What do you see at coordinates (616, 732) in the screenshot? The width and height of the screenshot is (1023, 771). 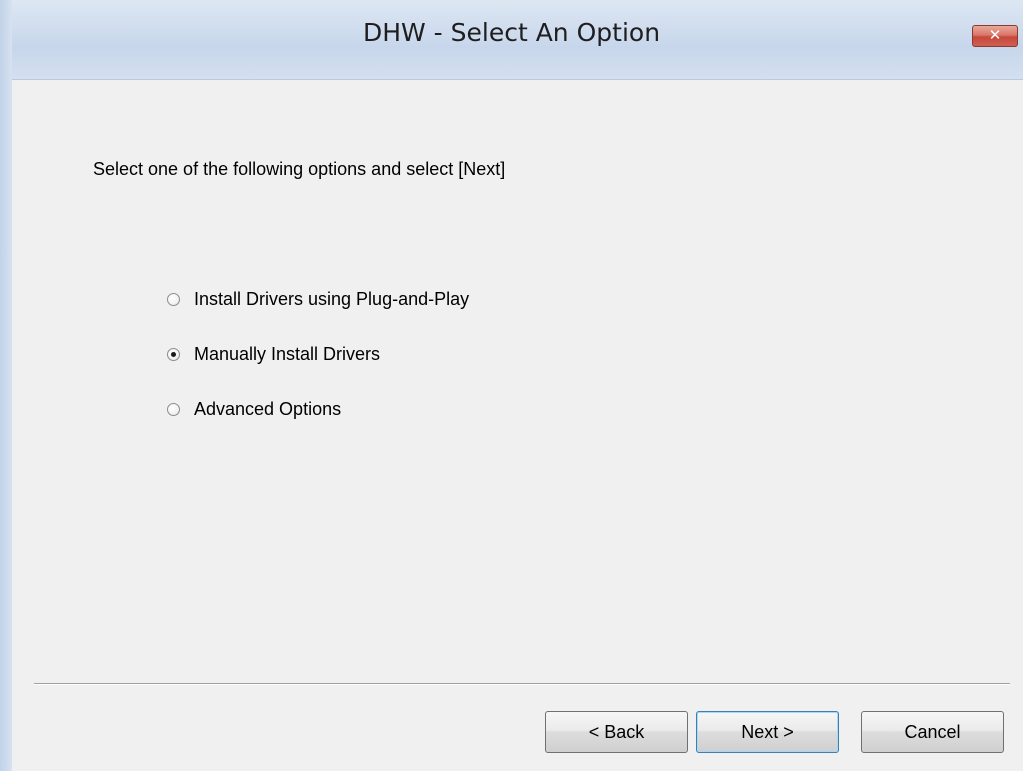 I see `back-button: < Back` at bounding box center [616, 732].